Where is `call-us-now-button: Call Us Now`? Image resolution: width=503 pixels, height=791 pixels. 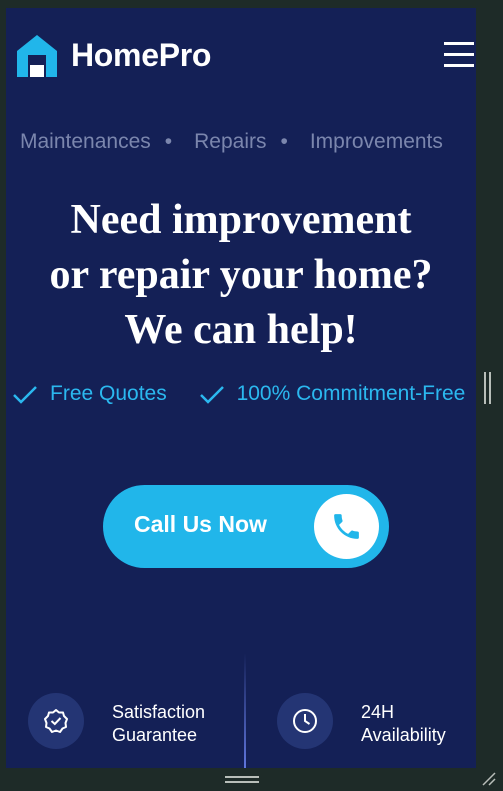
call-us-now-button: Call Us Now is located at coordinates (246, 526).